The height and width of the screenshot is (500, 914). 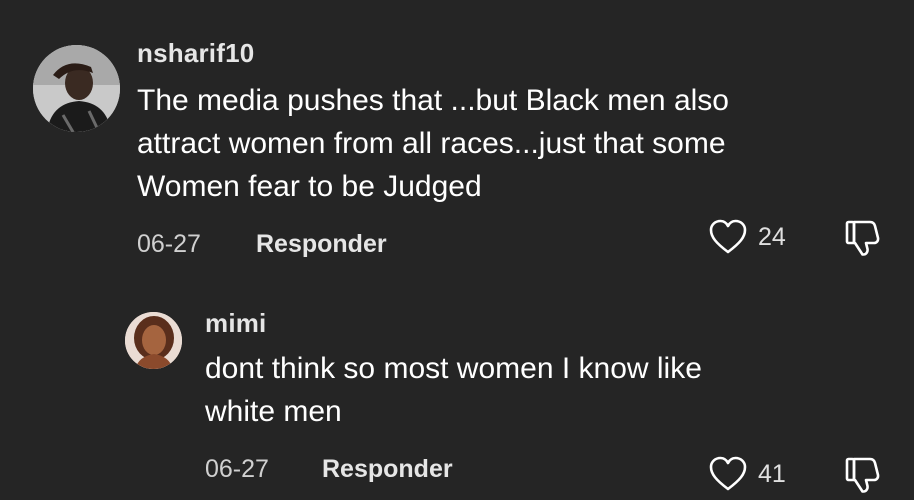 I want to click on like-count: 24, so click(x=772, y=237).